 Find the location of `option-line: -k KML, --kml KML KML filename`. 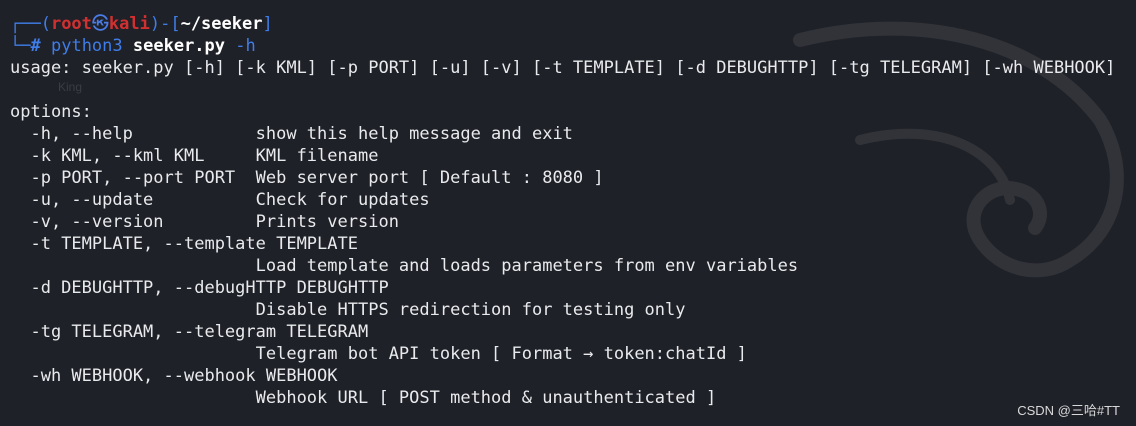

option-line: -k KML, --kml KML KML filename is located at coordinates (194, 156).